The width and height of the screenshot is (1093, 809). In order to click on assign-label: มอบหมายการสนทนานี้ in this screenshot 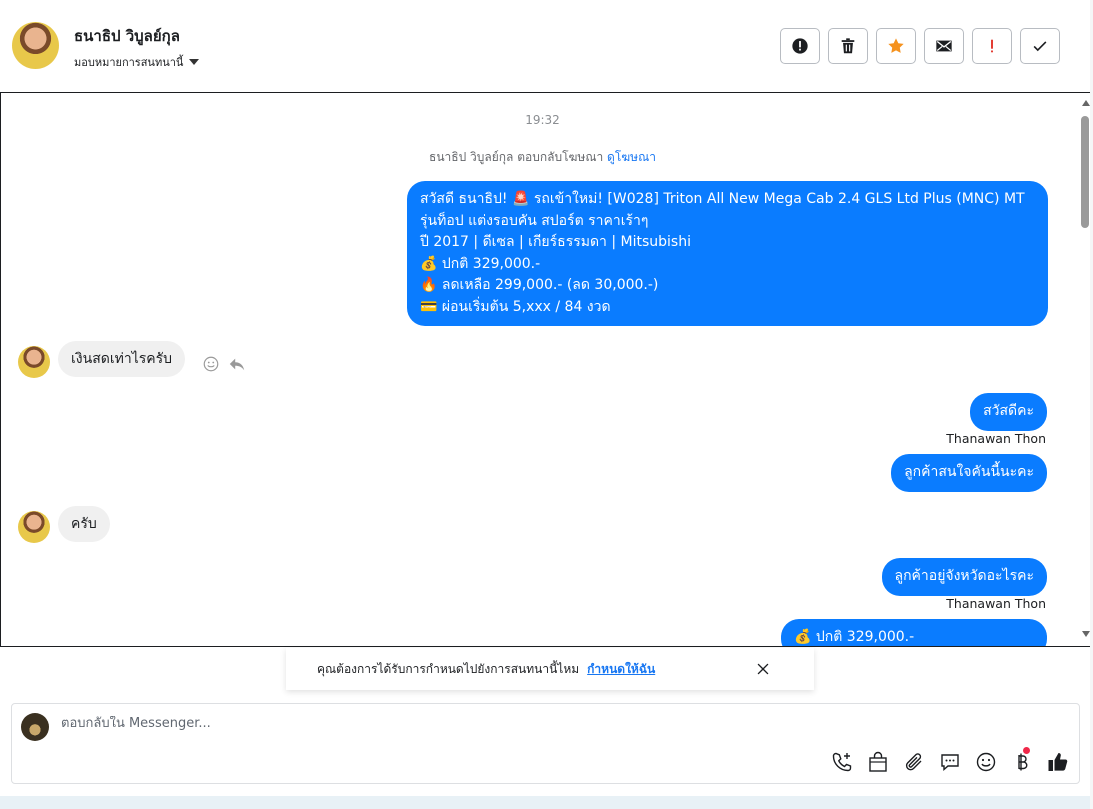, I will do `click(129, 62)`.